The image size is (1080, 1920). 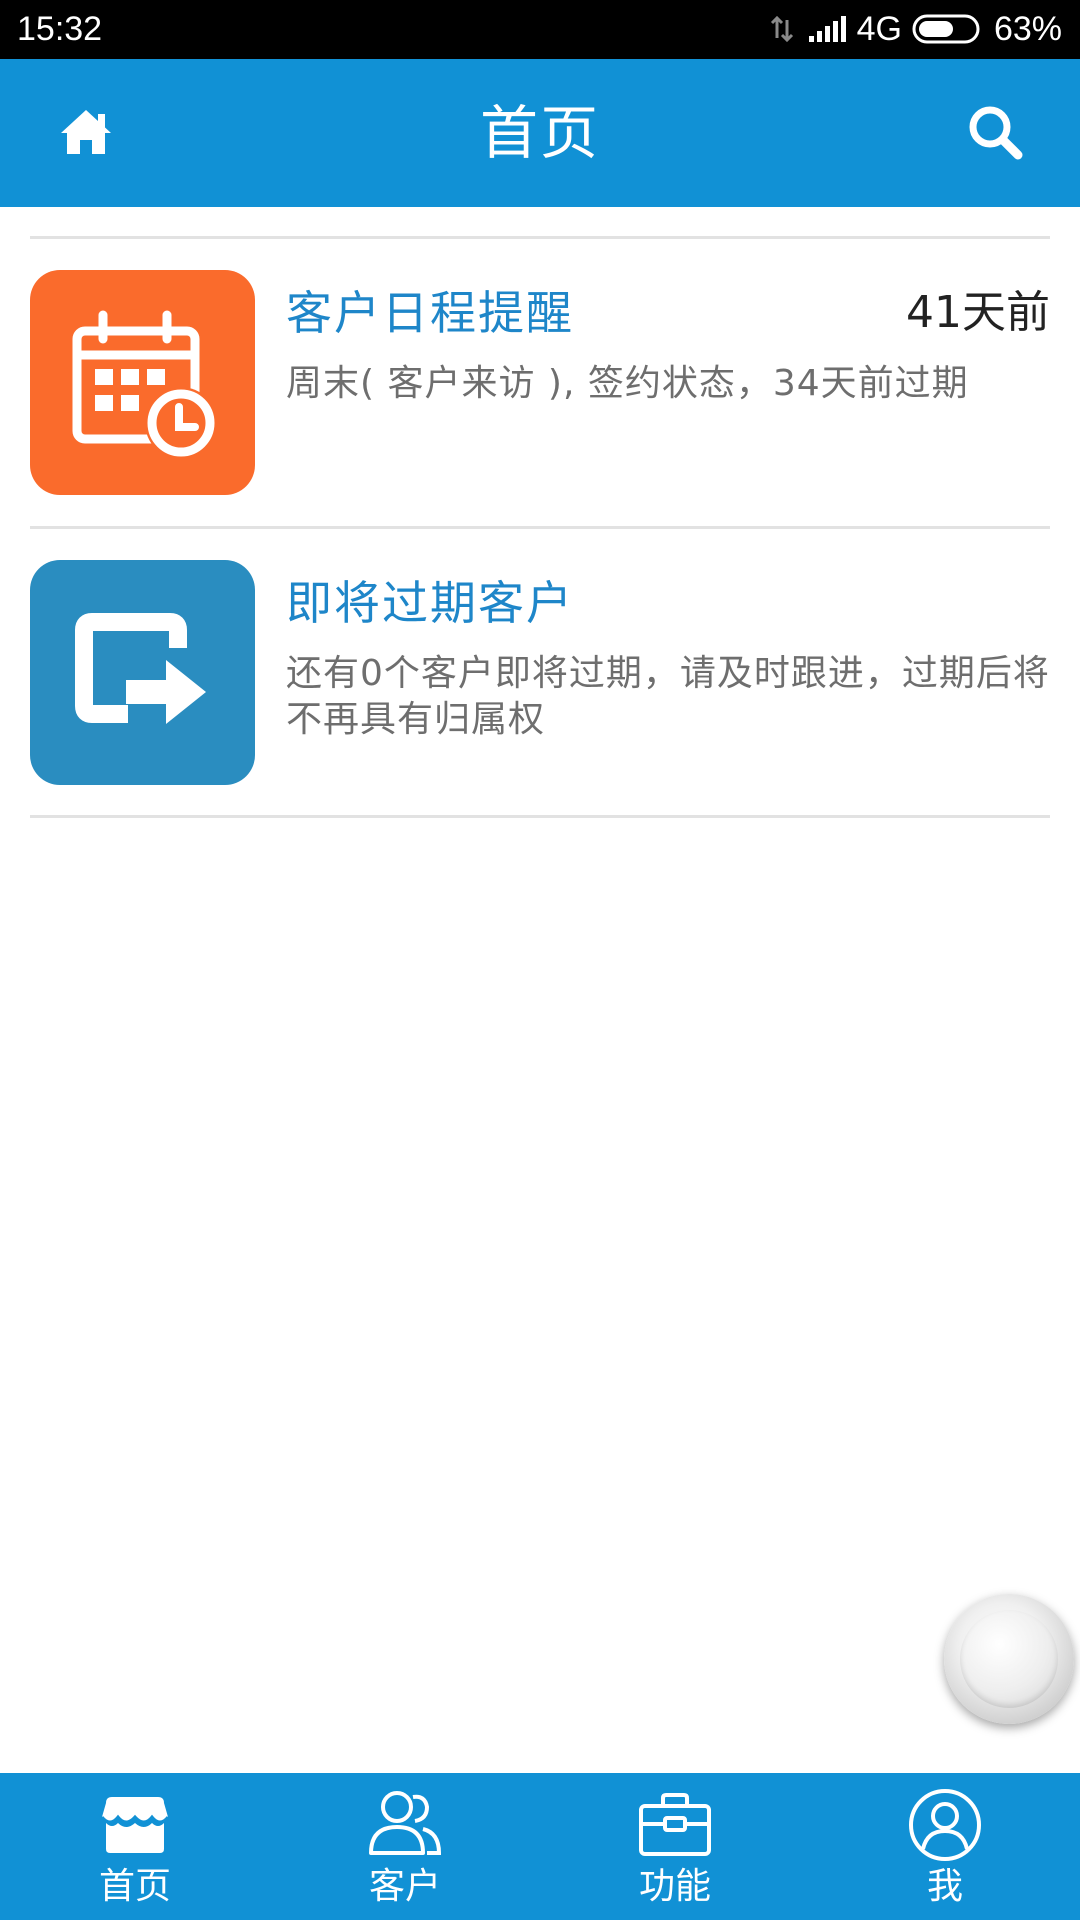 What do you see at coordinates (782, 29) in the screenshot?
I see `data-arrows-icon` at bounding box center [782, 29].